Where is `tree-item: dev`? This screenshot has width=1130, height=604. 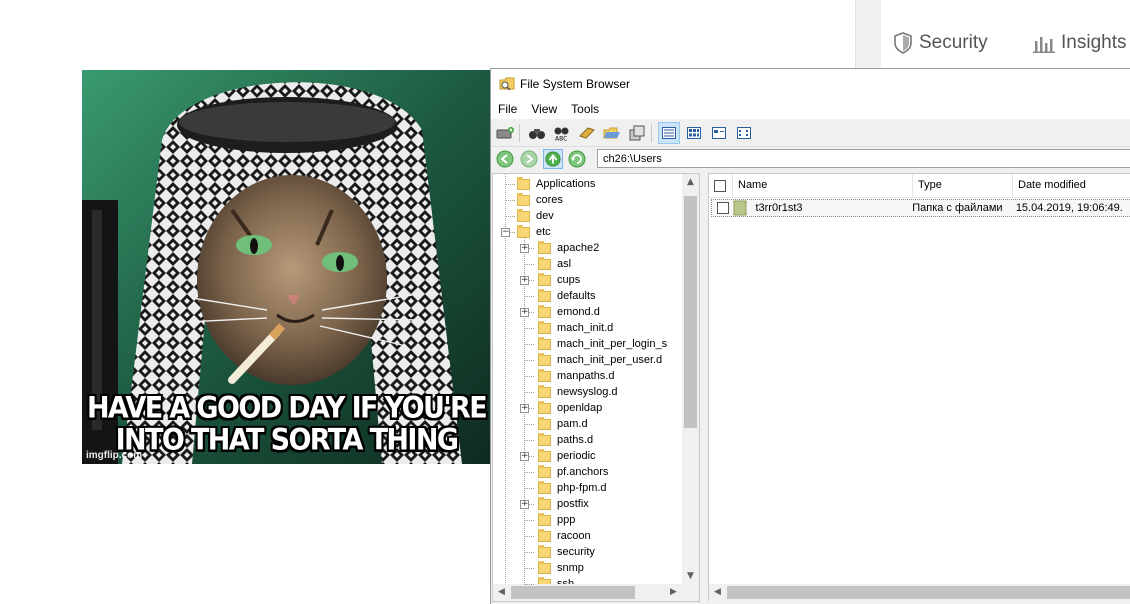
tree-item: dev is located at coordinates (535, 216).